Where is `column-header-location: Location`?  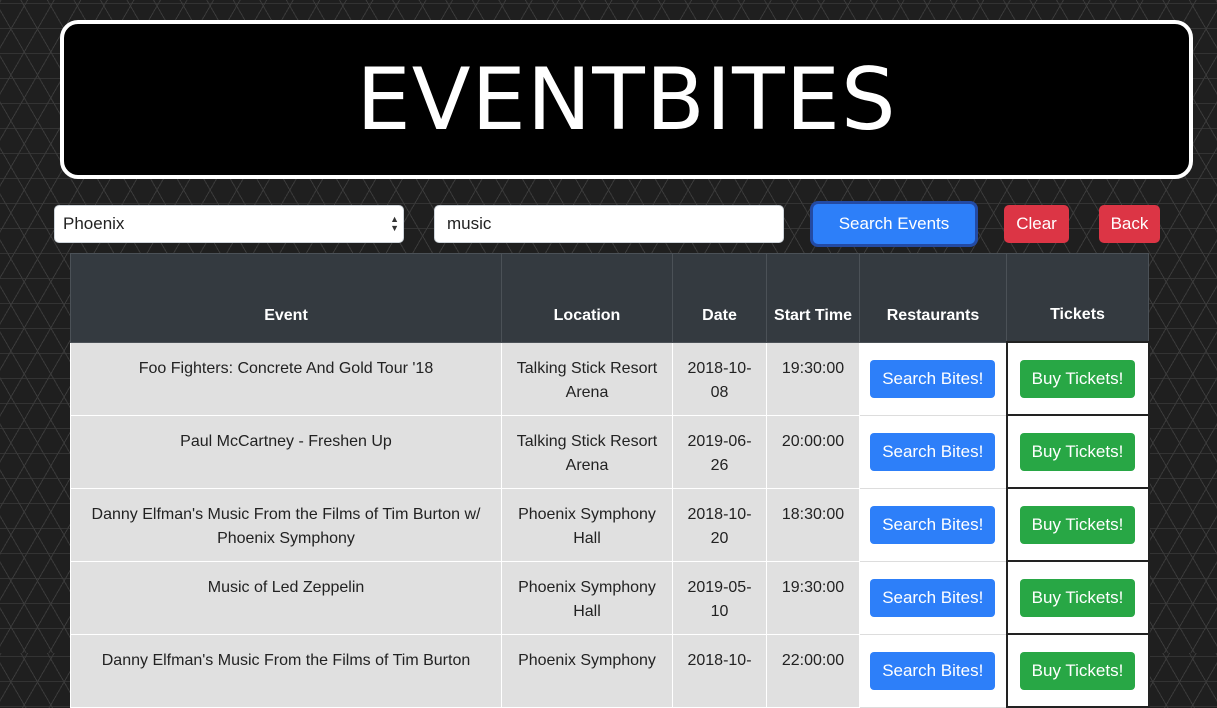
column-header-location: Location is located at coordinates (587, 298).